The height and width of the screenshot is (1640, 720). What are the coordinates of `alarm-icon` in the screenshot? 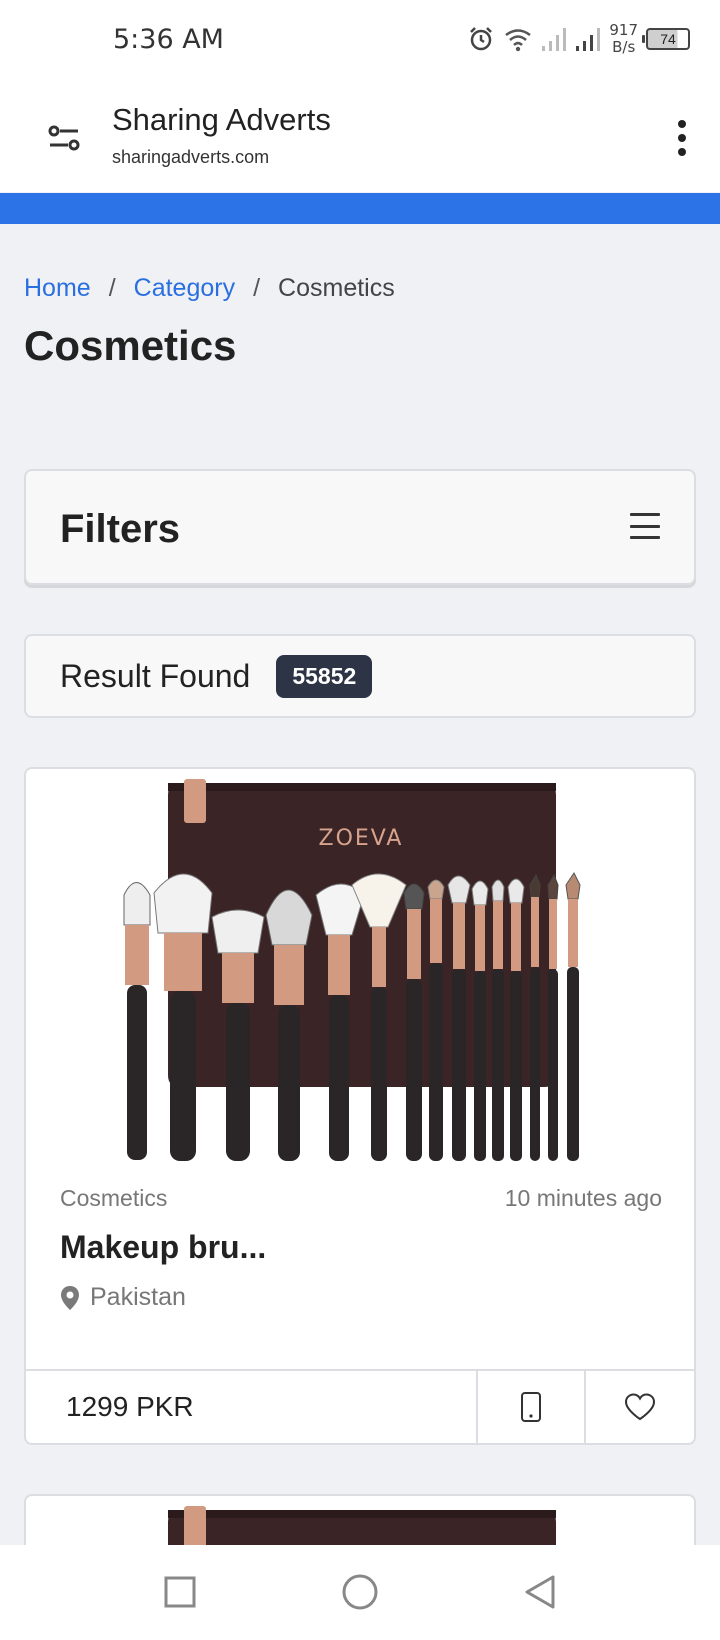 It's located at (481, 39).